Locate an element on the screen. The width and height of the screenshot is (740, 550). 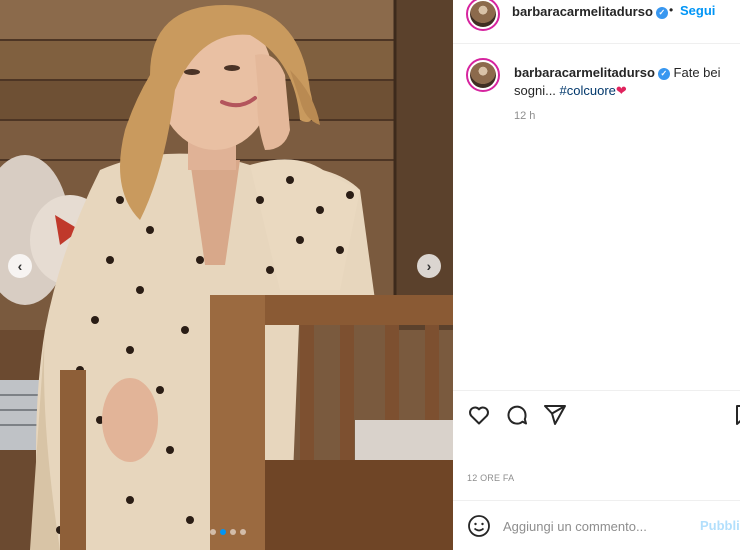
carousel-prev-button: ‹ is located at coordinates (20, 266).